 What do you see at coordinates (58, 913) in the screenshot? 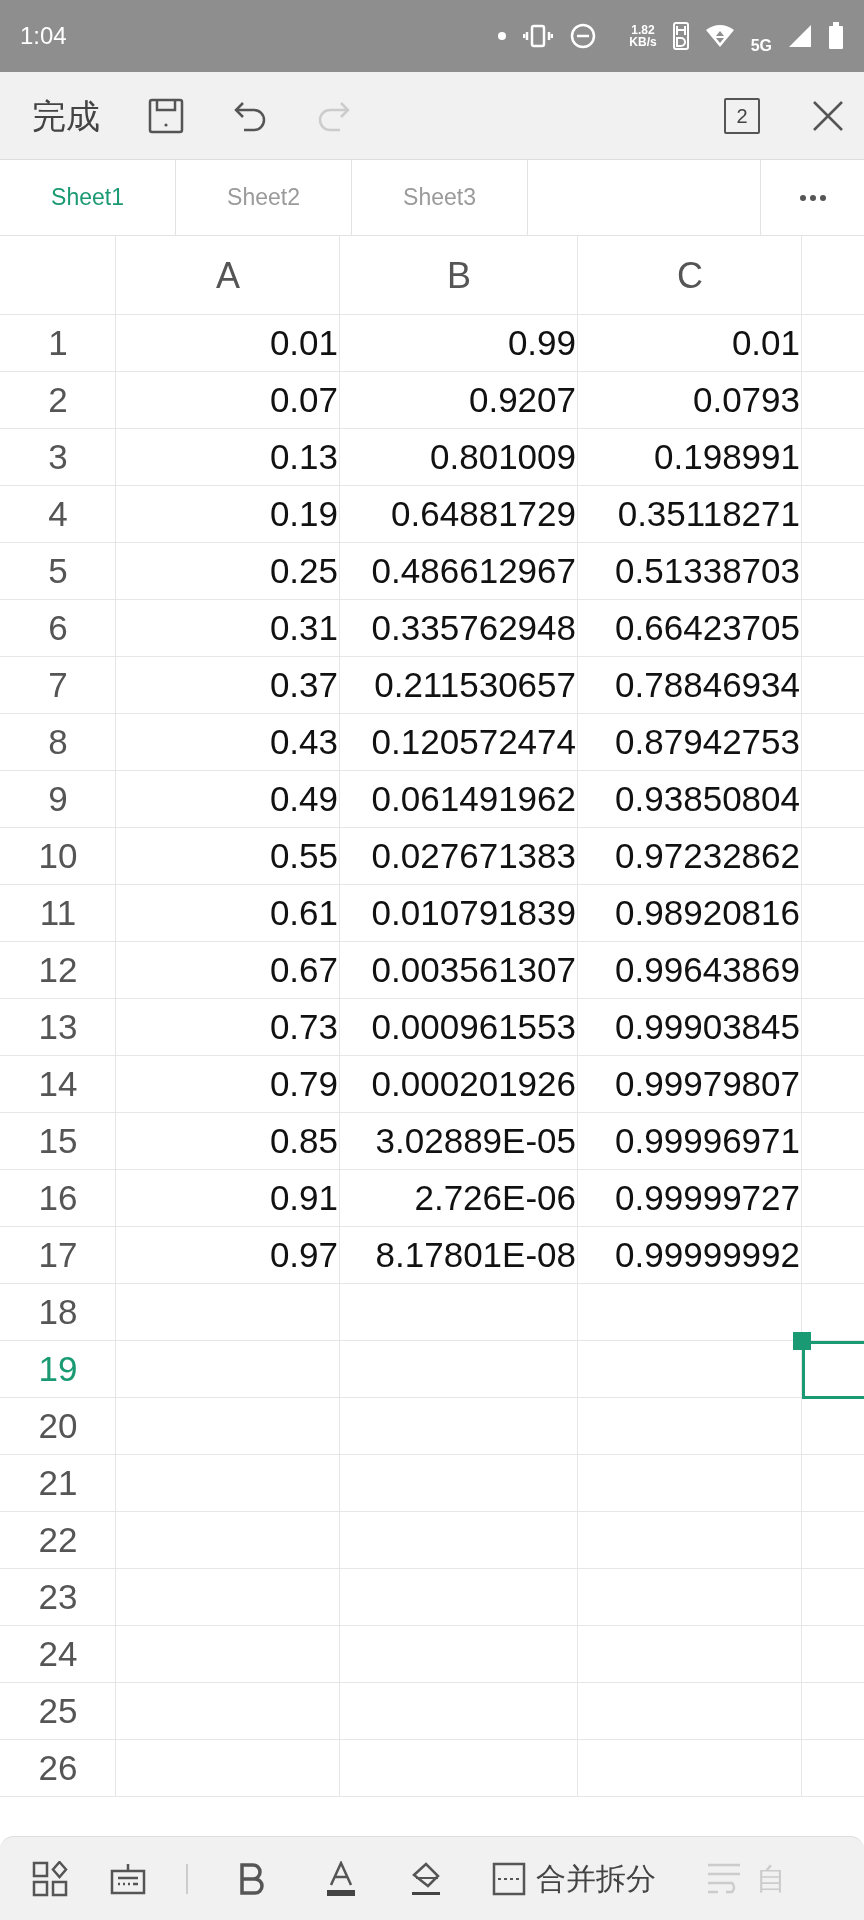
I see `row-header: 11` at bounding box center [58, 913].